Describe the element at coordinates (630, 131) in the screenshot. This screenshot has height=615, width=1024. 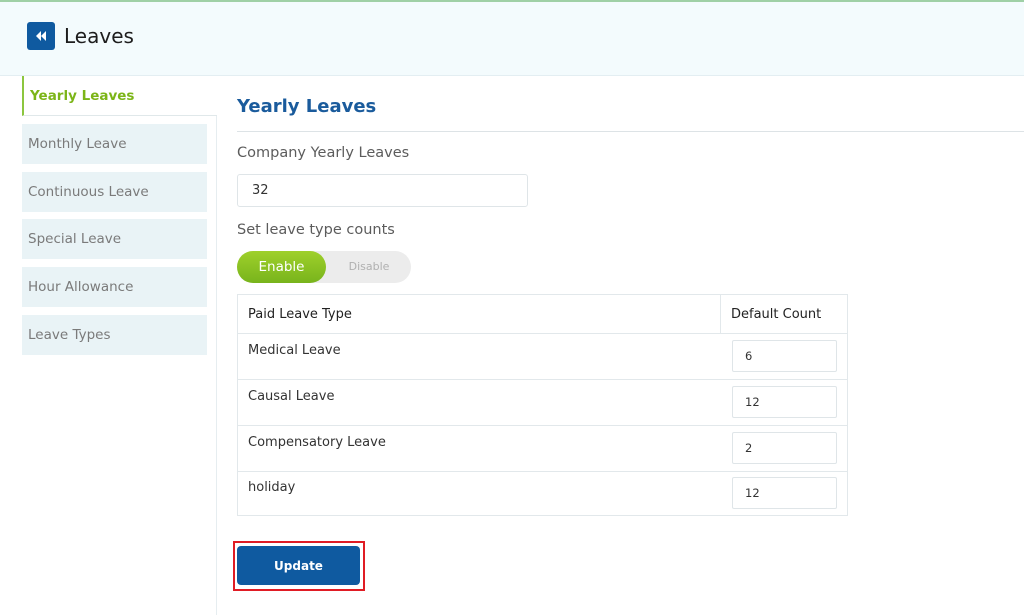
I see `section-divider` at that location.